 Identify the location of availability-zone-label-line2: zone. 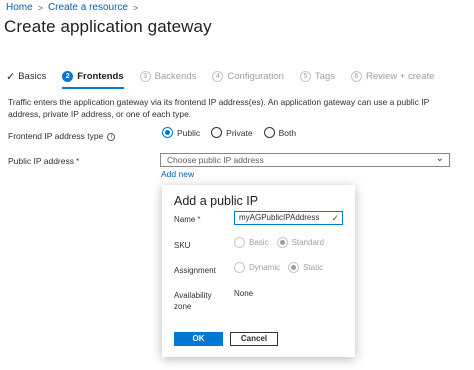
(183, 306).